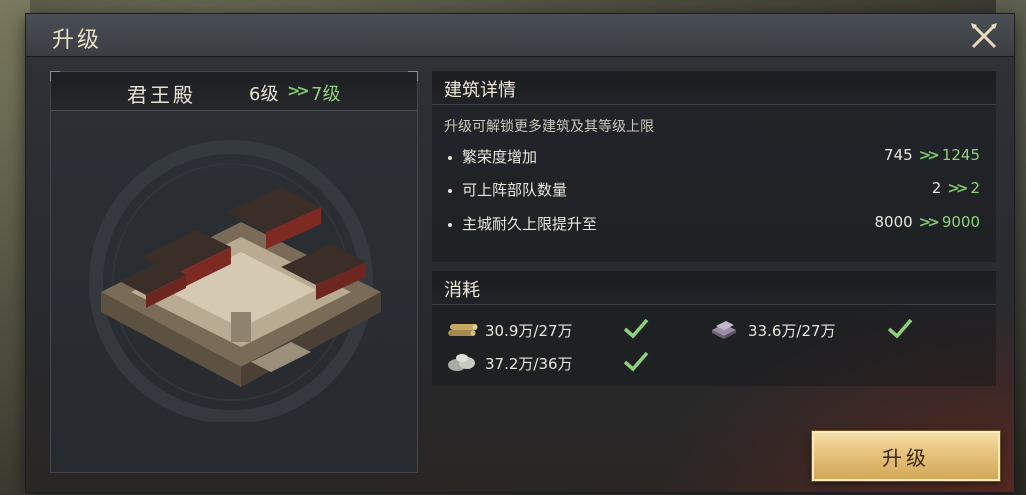  I want to click on level-arrow-icon: >>, so click(298, 90).